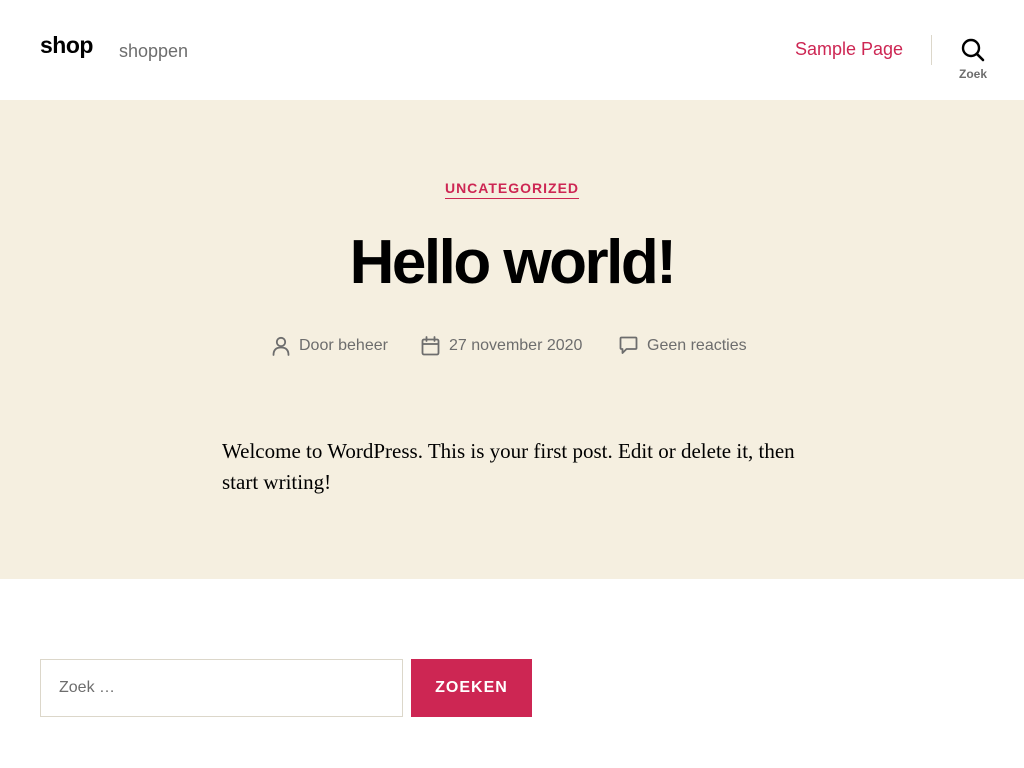 The image size is (1024, 768). I want to click on post-author: Door beheer, so click(330, 346).